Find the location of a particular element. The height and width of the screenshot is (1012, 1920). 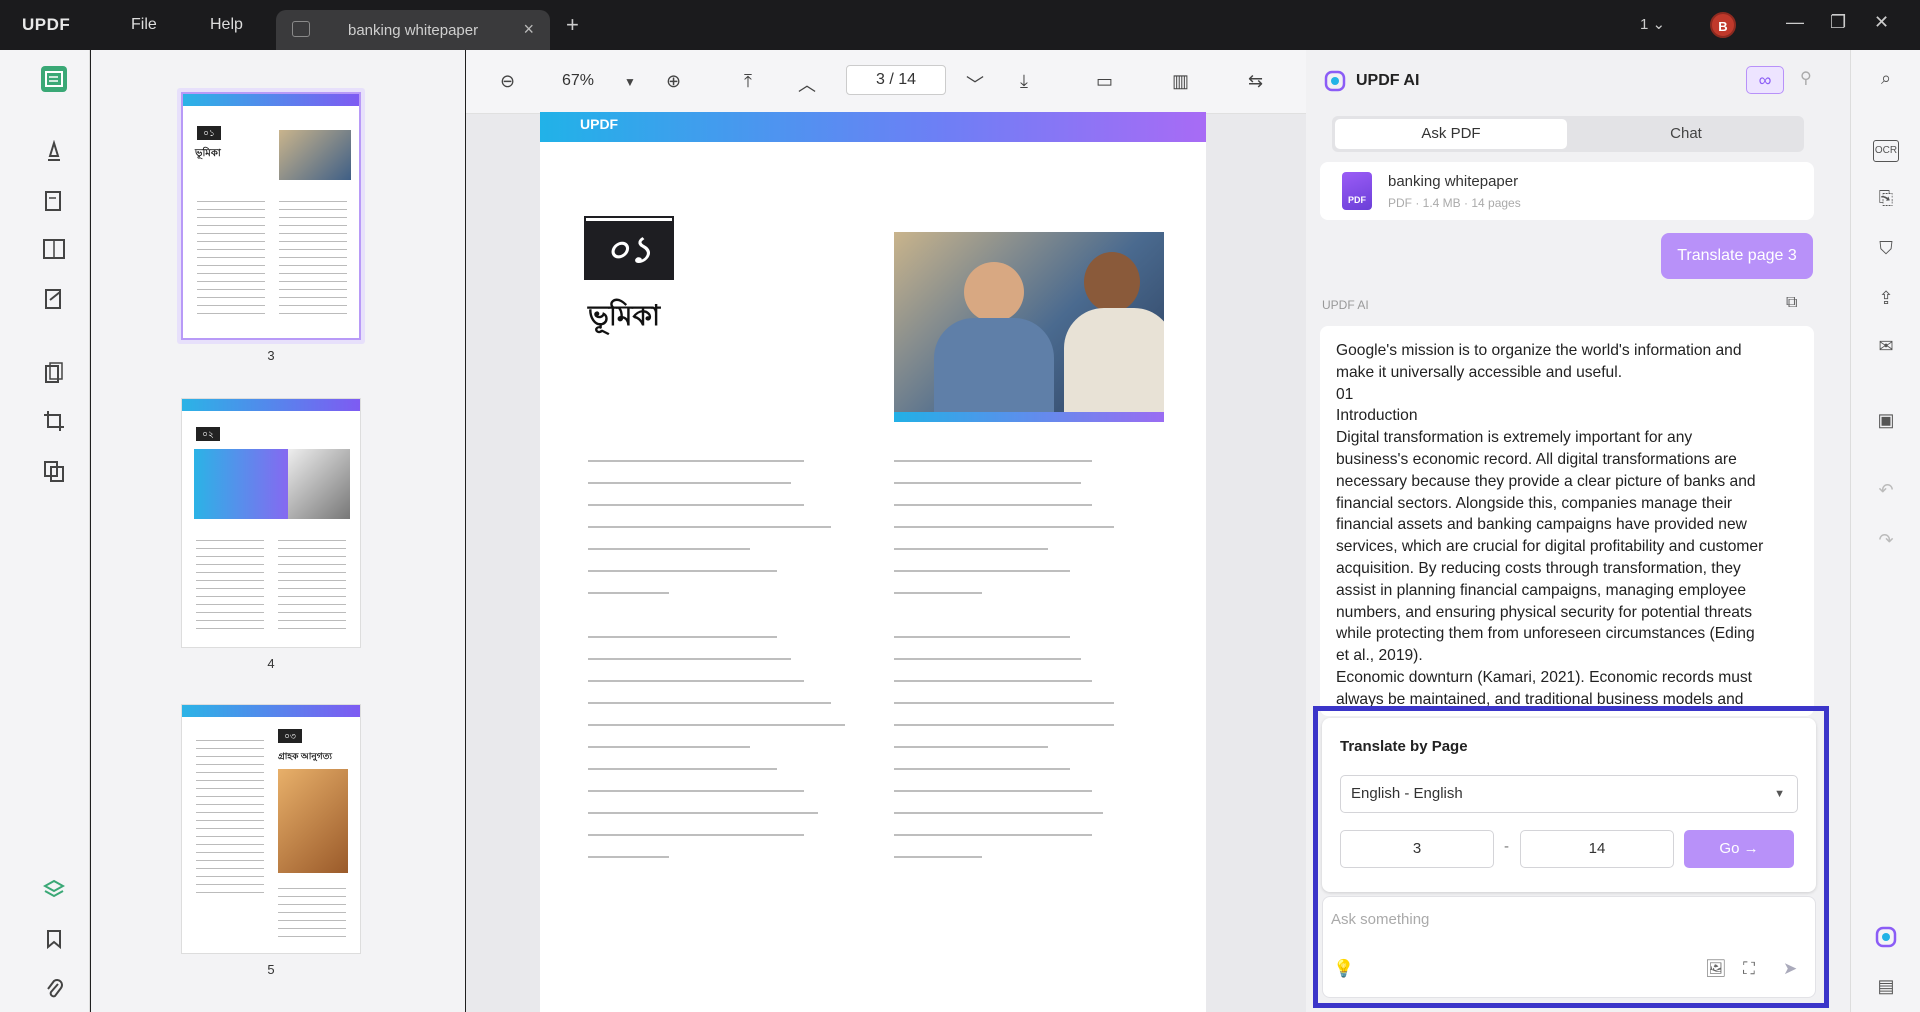

edit-icon is located at coordinates (54, 201).